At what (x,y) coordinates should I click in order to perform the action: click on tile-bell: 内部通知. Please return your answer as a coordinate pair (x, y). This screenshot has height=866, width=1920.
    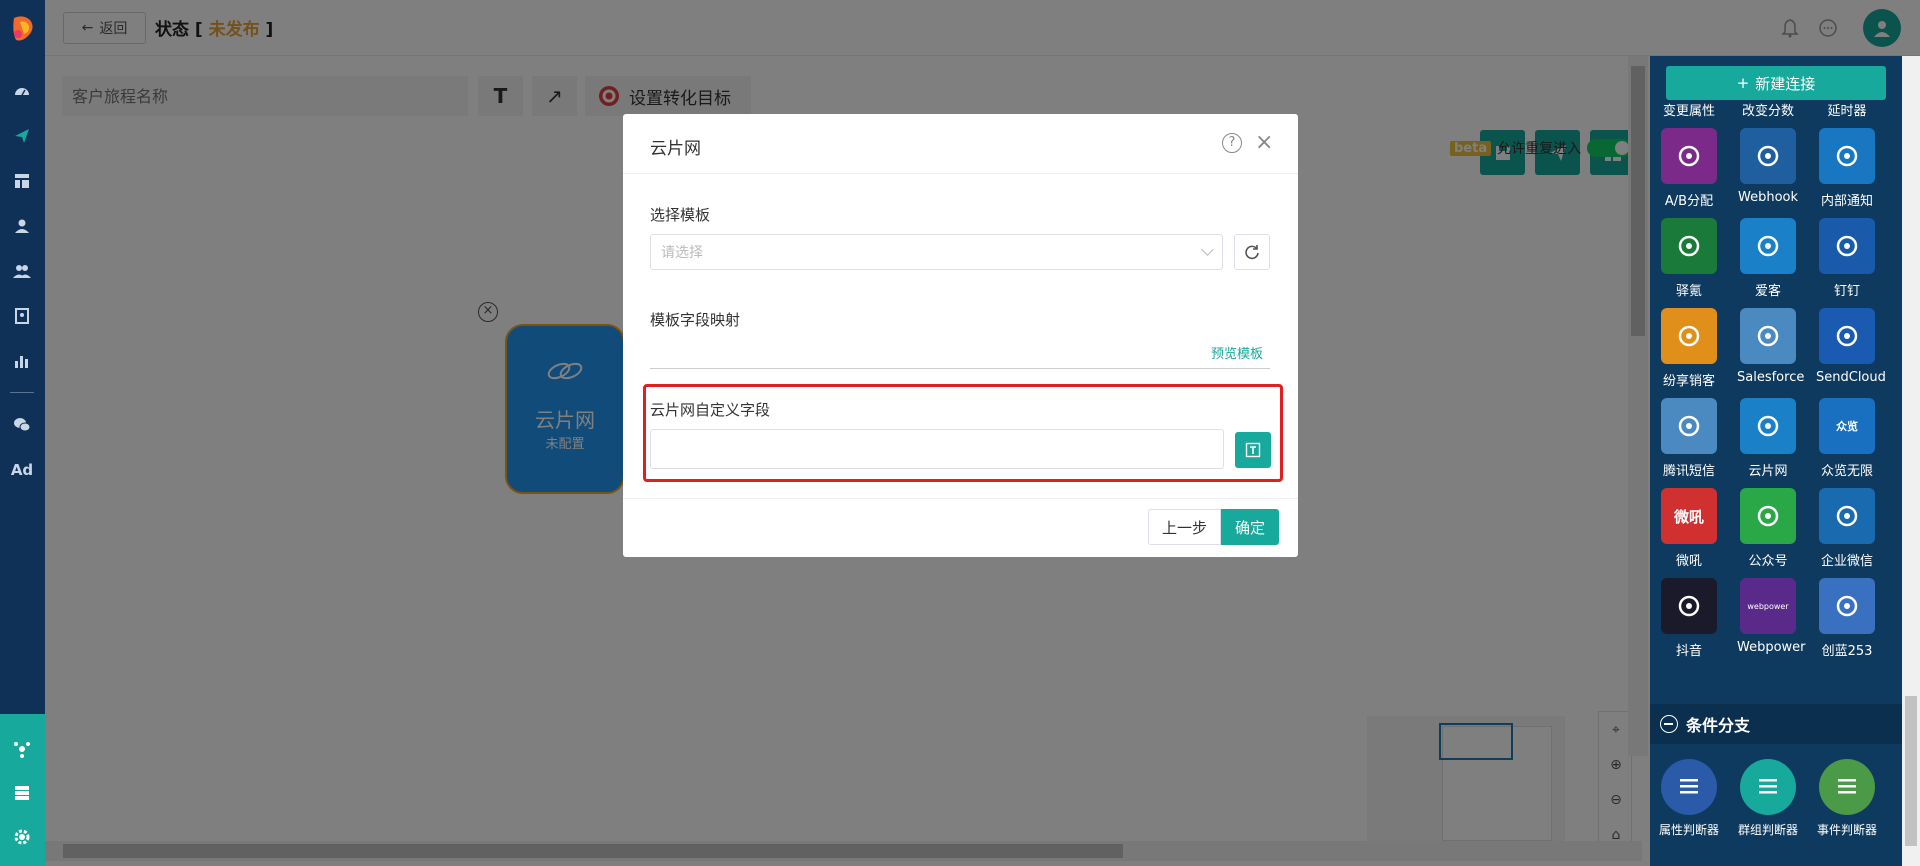
    Looking at the image, I should click on (1847, 168).